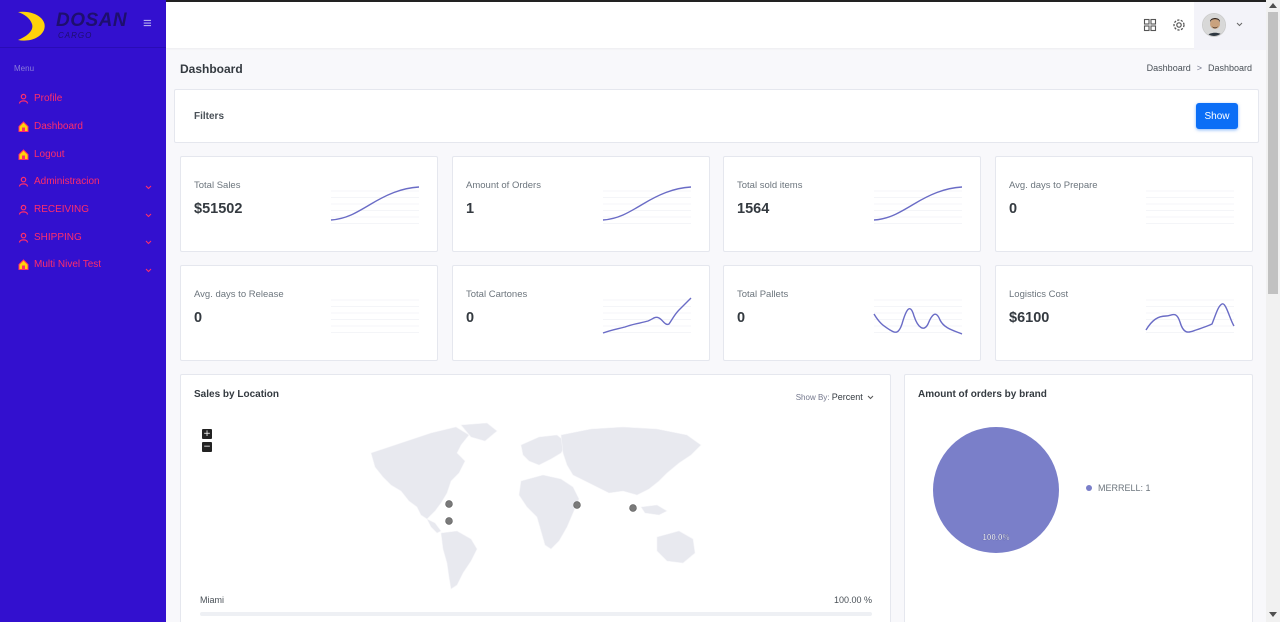 This screenshot has height=622, width=1280. I want to click on sidebar-item-label: SHIPPING, so click(58, 237).